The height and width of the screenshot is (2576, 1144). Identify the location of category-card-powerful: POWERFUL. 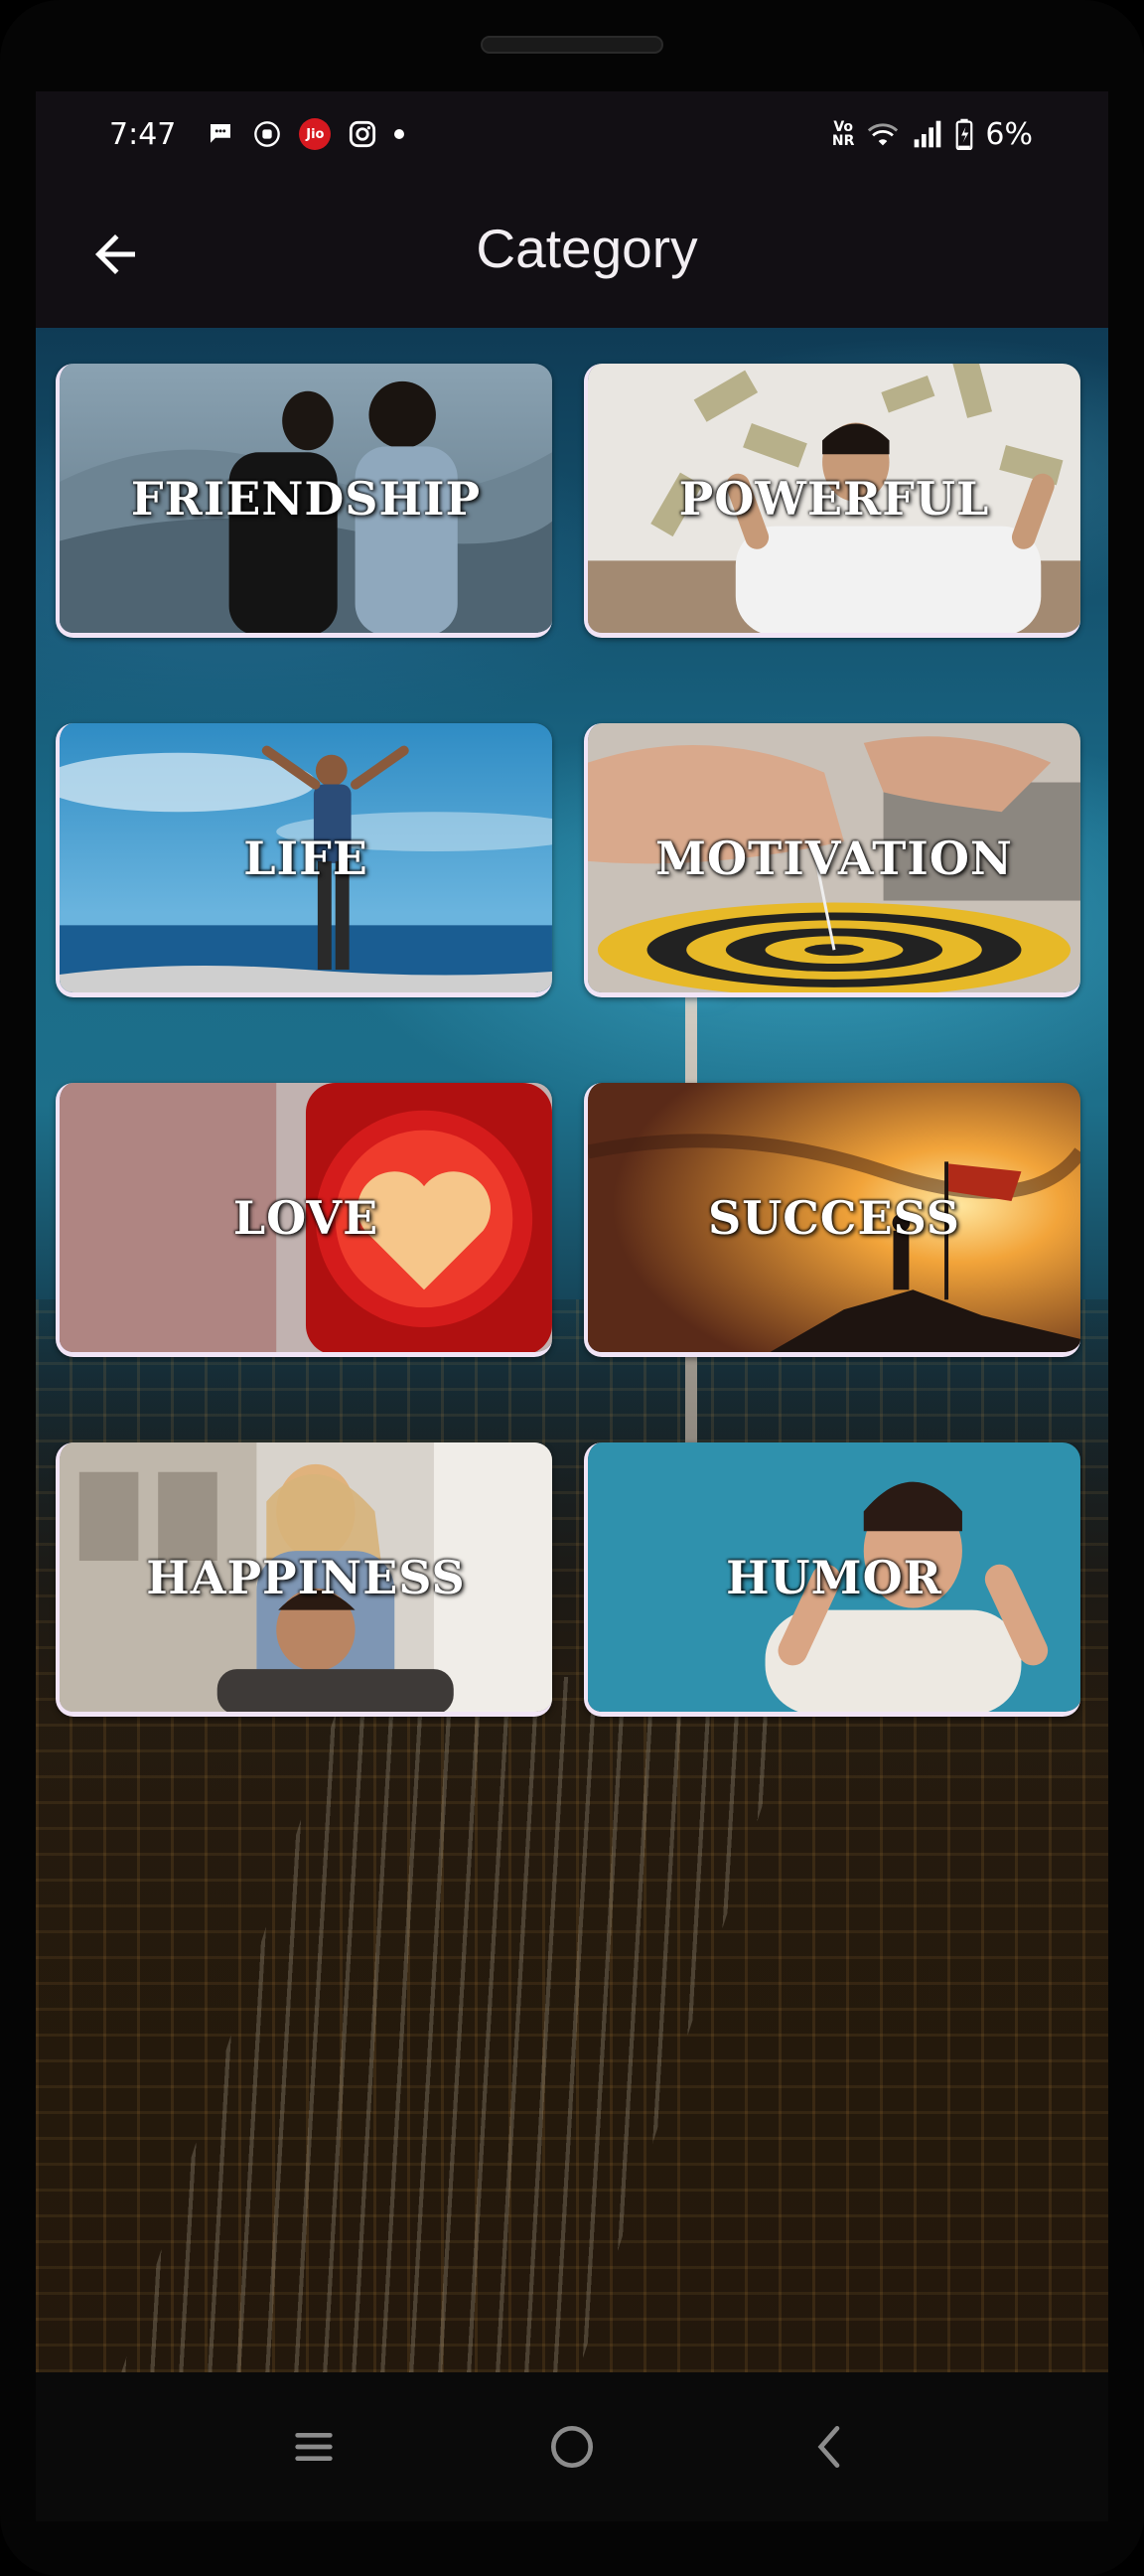
(832, 501).